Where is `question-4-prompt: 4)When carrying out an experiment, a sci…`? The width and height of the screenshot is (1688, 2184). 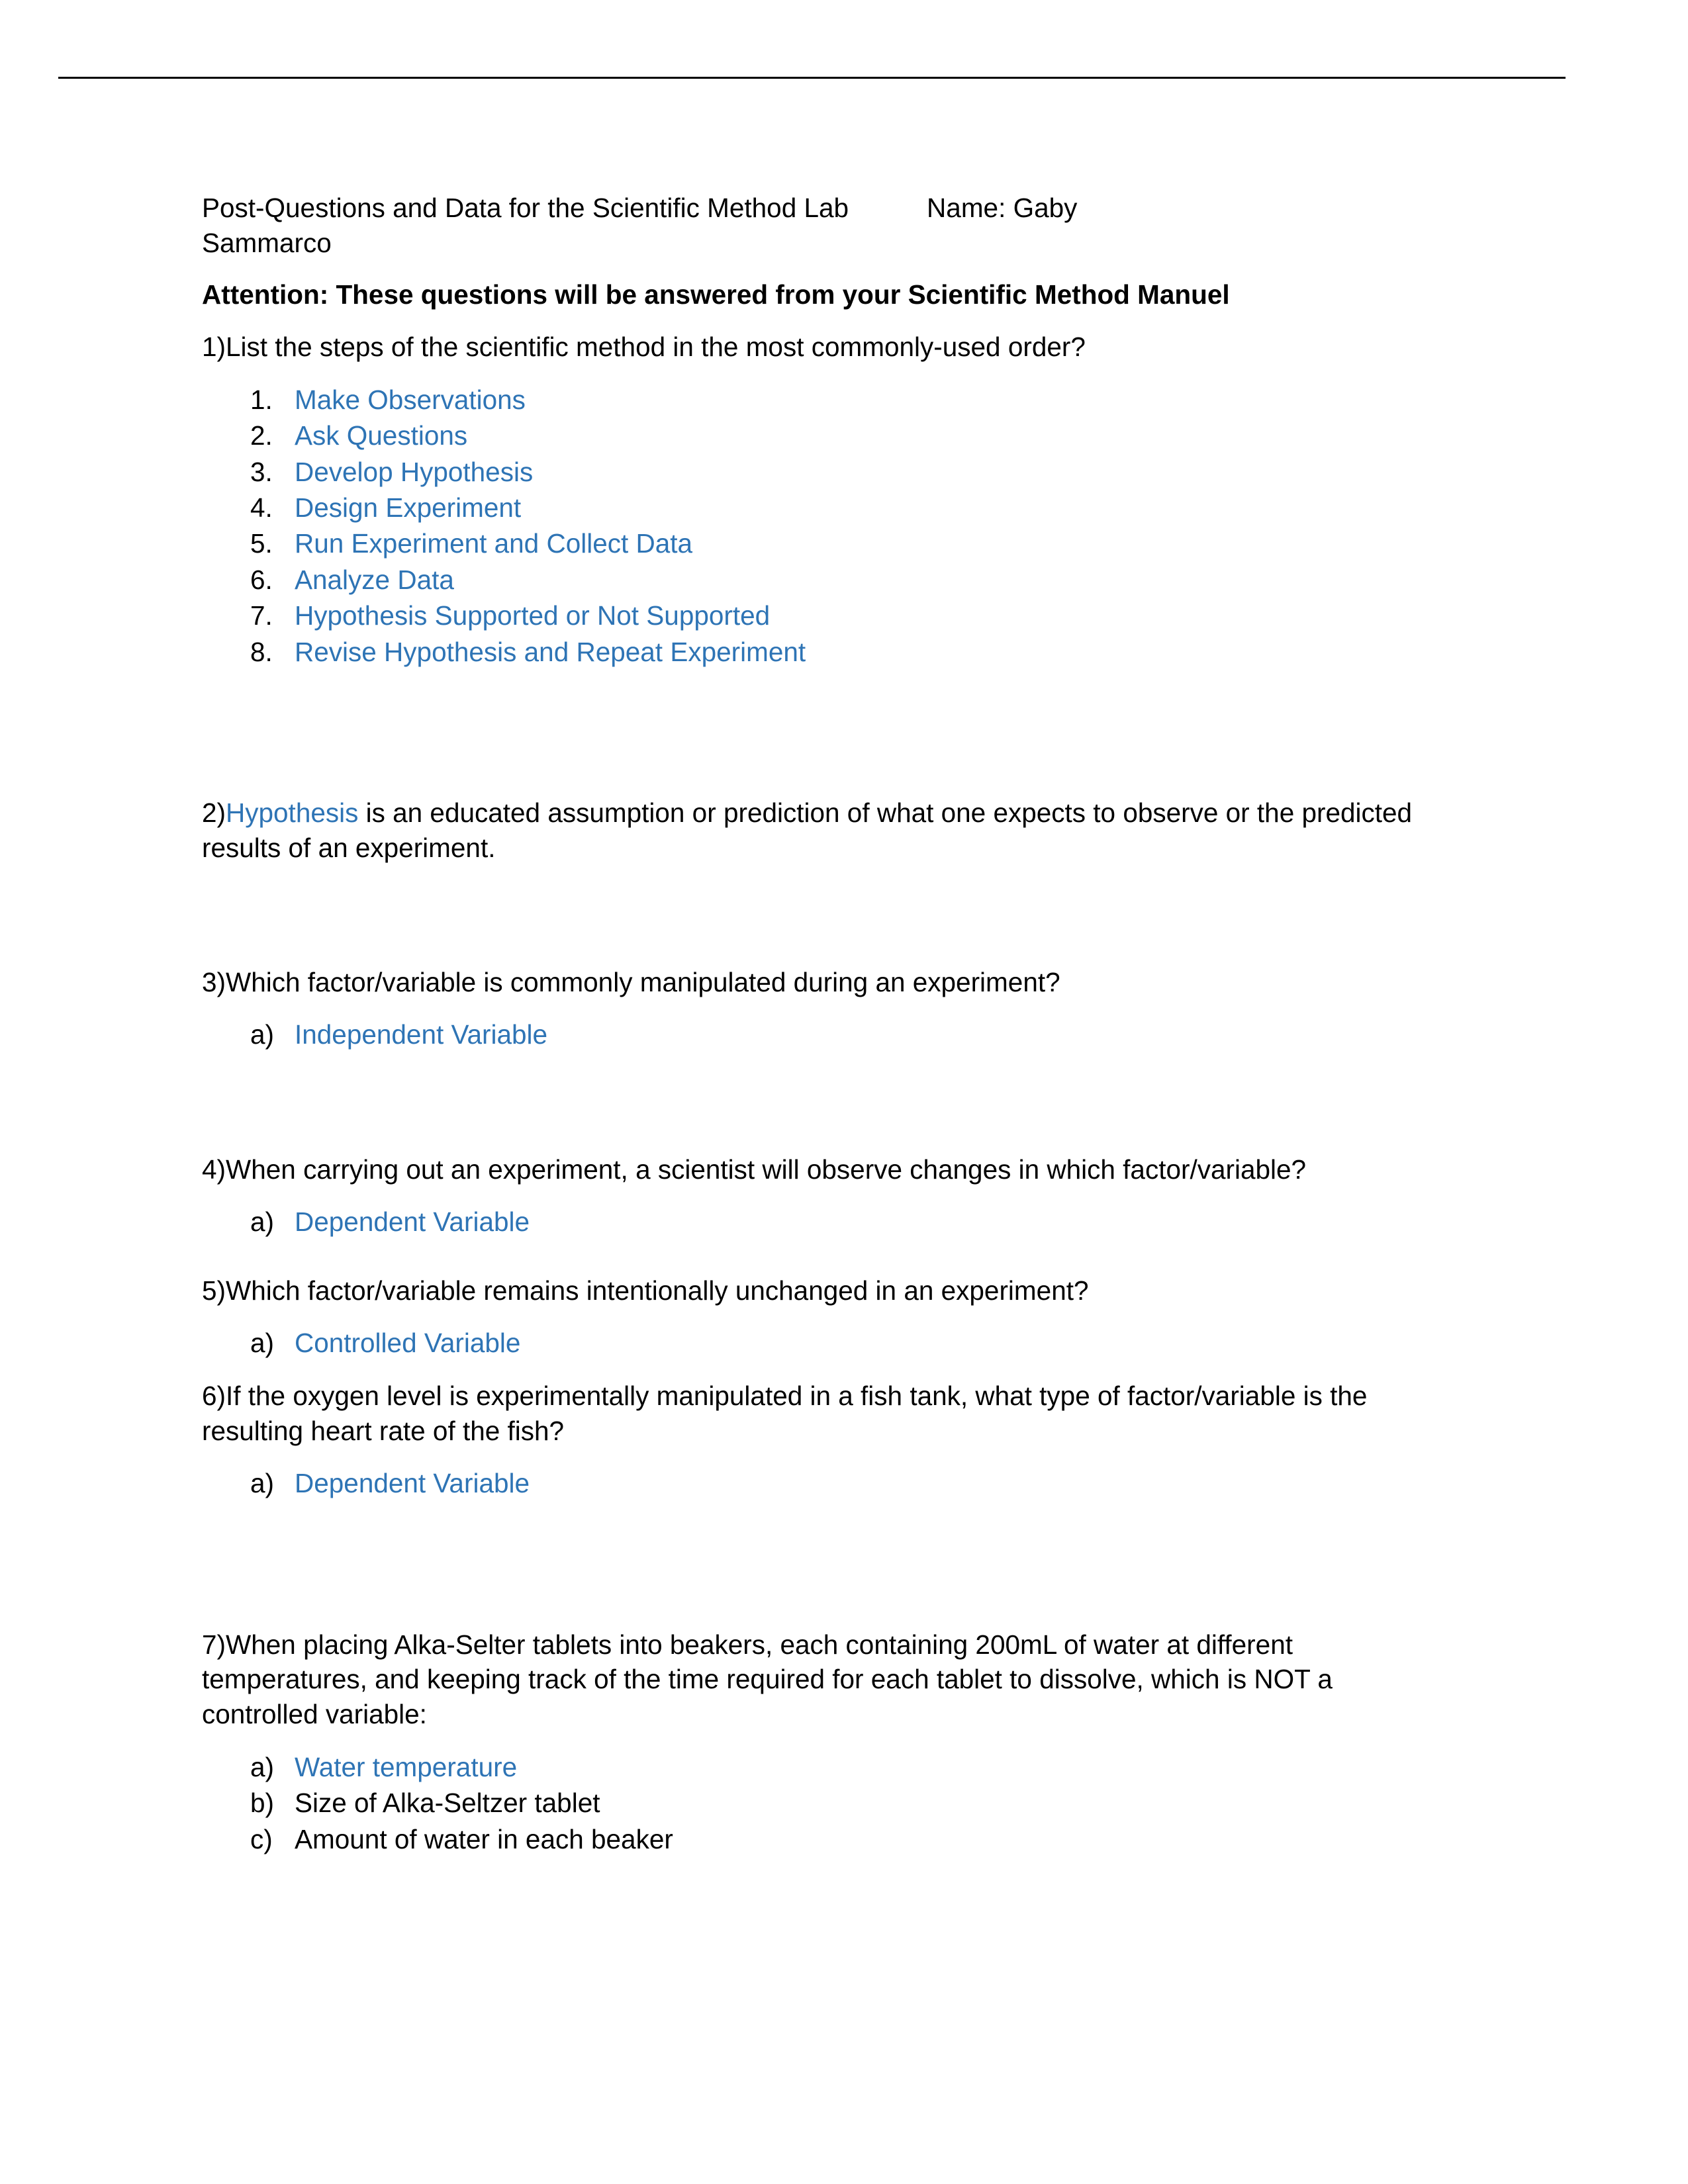
question-4-prompt: 4)When carrying out an experiment, a sci… is located at coordinates (825, 1169).